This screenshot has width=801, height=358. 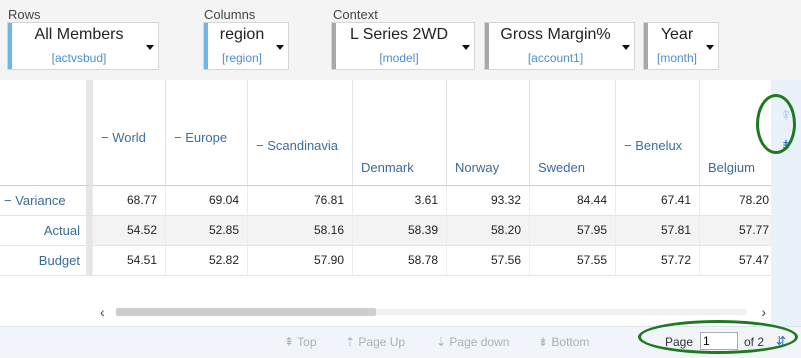 What do you see at coordinates (657, 133) in the screenshot?
I see `column-header-benelux: − Benelux` at bounding box center [657, 133].